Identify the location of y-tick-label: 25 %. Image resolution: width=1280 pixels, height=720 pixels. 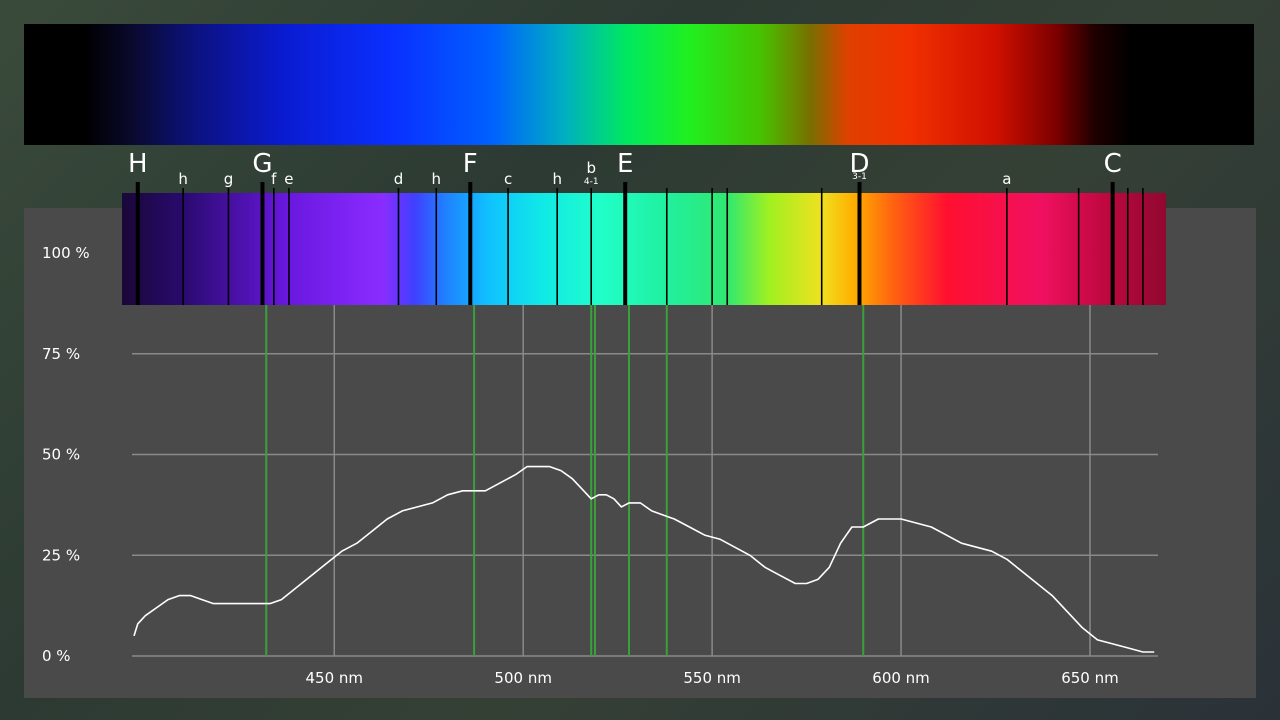
(61, 555).